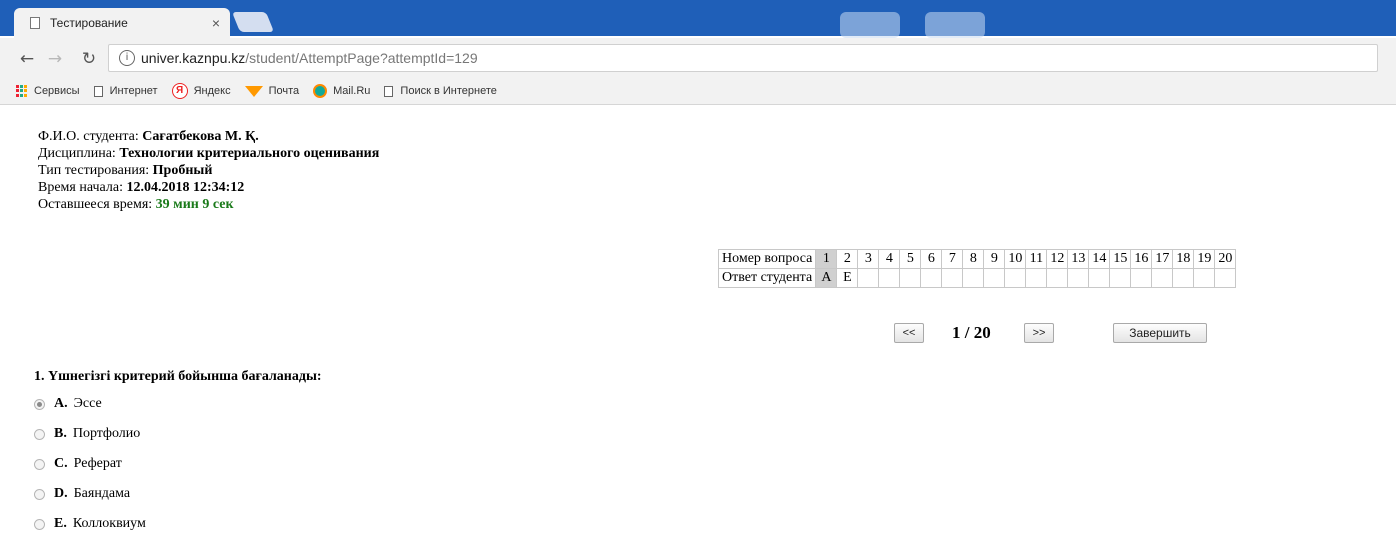 The image size is (1396, 545). Describe the element at coordinates (55, 59) in the screenshot. I see `forward-arrow-icon: →` at that location.